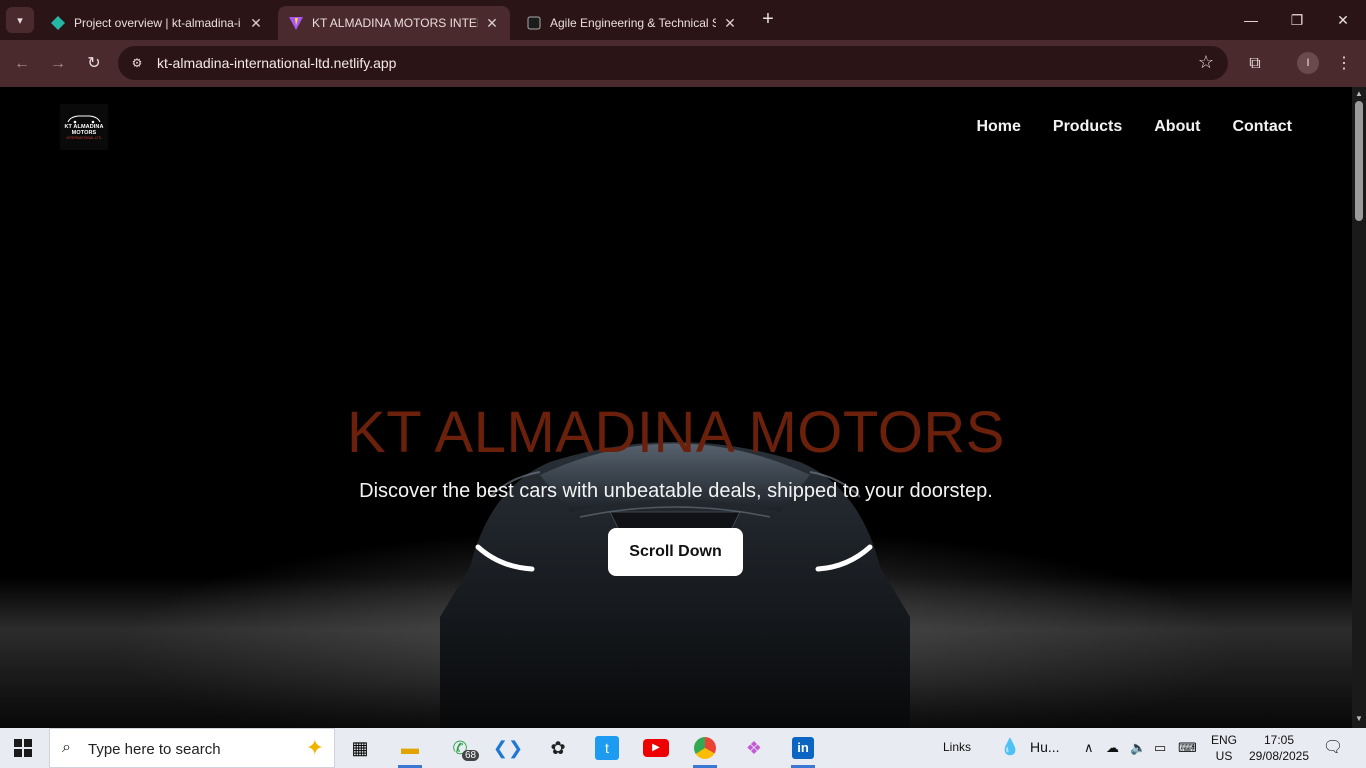 This screenshot has height=768, width=1366. Describe the element at coordinates (1297, 20) in the screenshot. I see `restore-button: ❐` at that location.